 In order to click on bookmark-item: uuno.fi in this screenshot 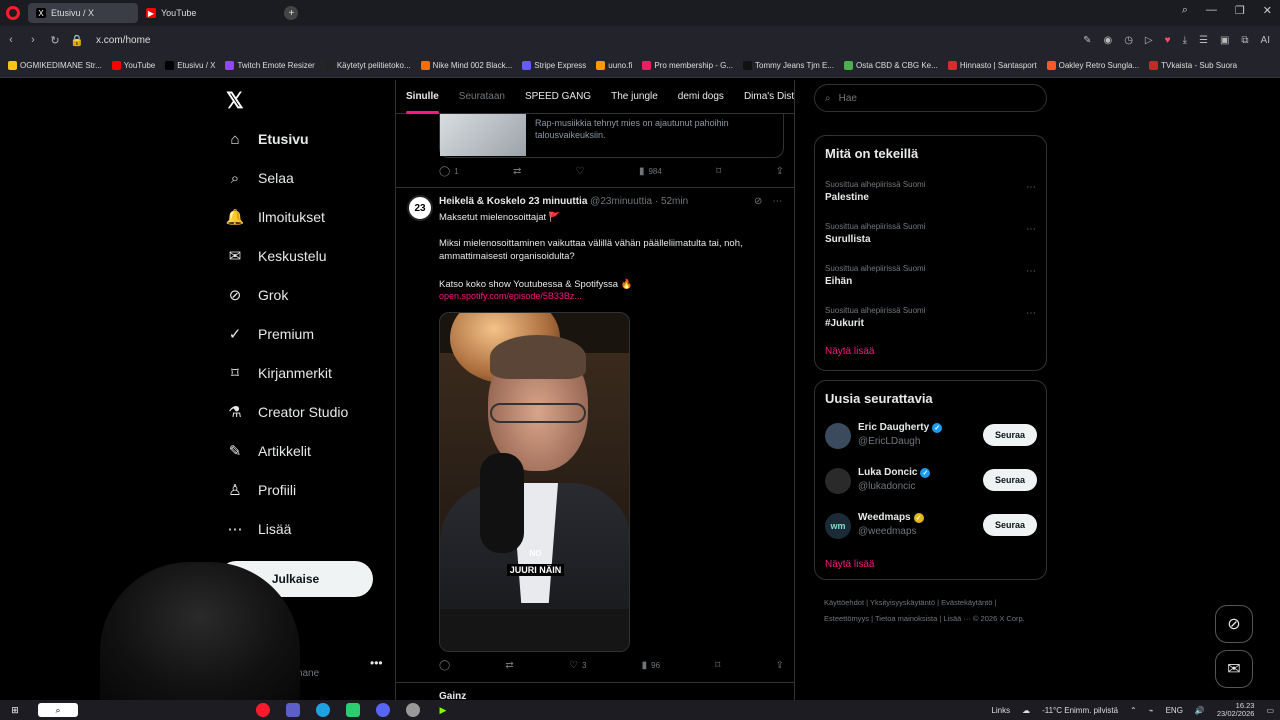, I will do `click(614, 65)`.